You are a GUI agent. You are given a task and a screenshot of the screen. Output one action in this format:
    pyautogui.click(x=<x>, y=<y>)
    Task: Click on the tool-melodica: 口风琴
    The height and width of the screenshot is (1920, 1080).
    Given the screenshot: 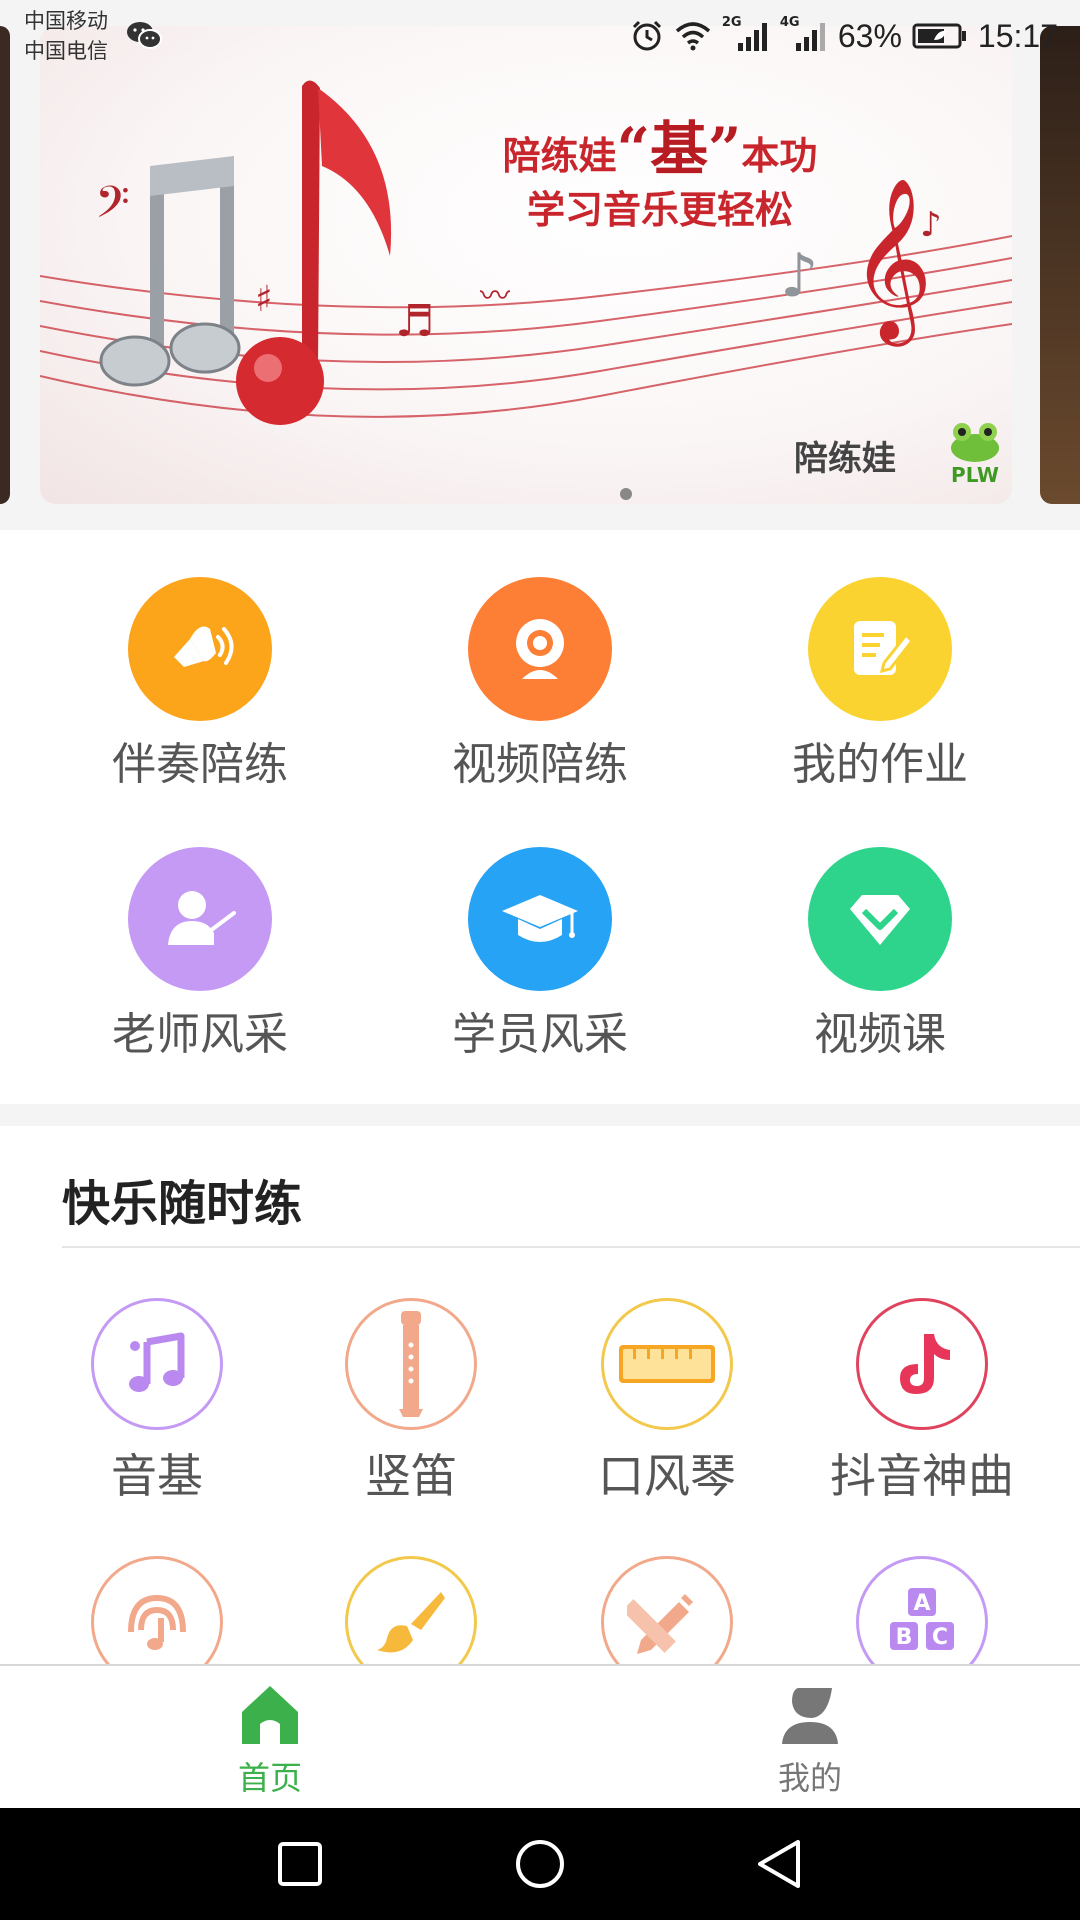 What is the action you would take?
    pyautogui.click(x=667, y=1403)
    